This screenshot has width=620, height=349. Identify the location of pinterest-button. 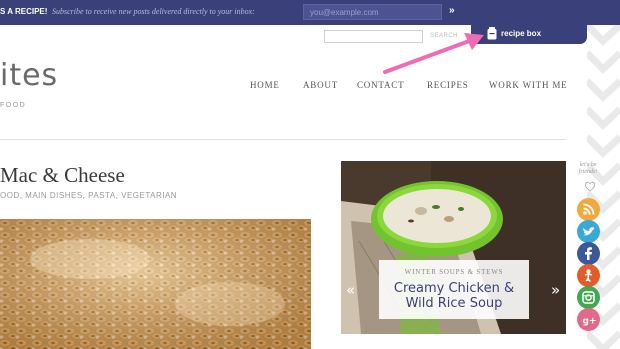
(588, 275).